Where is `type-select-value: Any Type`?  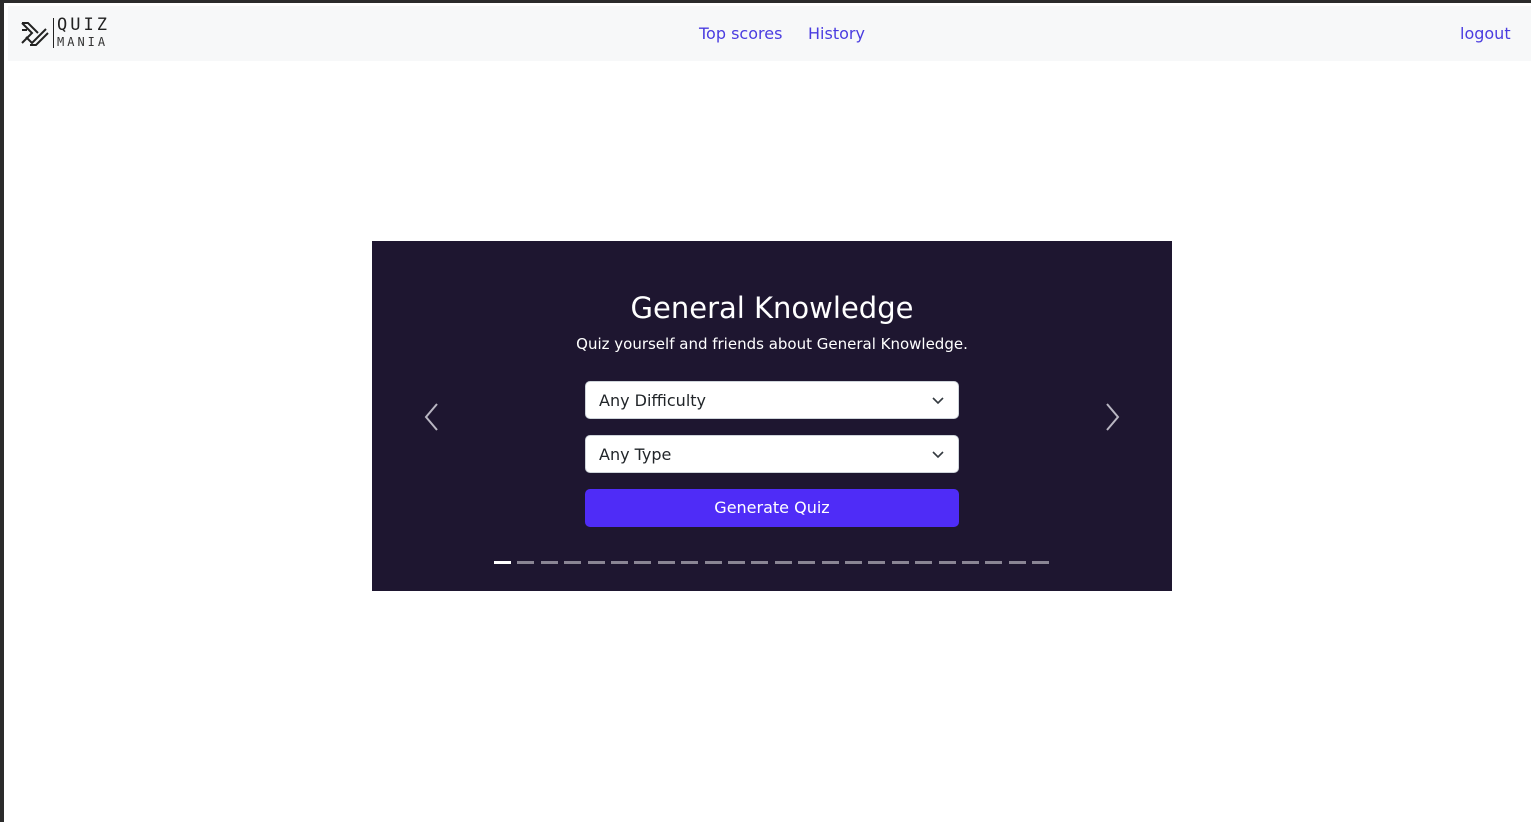
type-select-value: Any Type is located at coordinates (635, 454).